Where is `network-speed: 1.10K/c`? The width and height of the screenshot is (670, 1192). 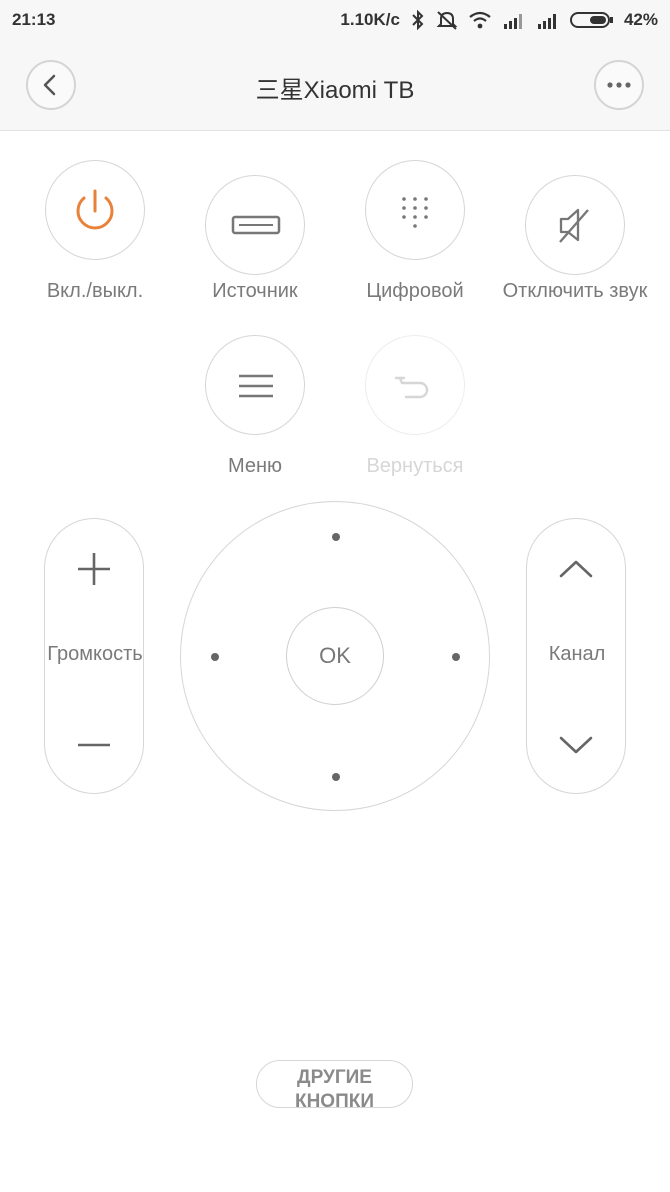
network-speed: 1.10K/c is located at coordinates (370, 19).